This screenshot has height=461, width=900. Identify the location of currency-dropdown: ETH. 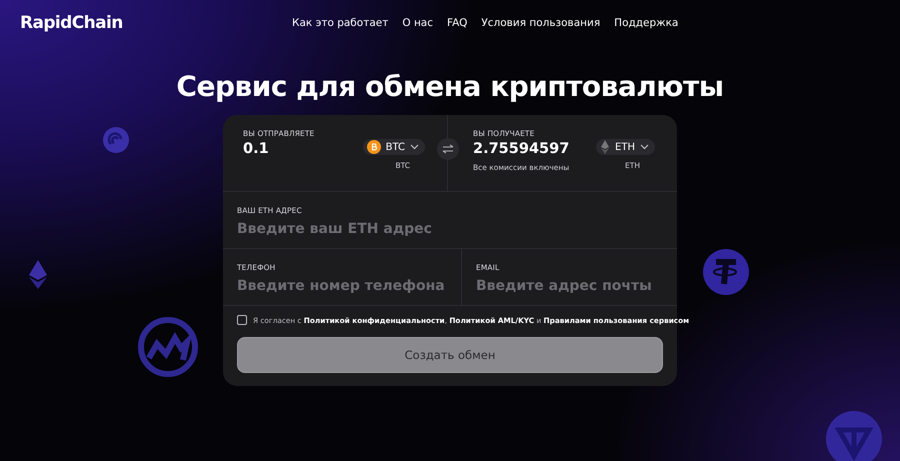
(625, 147).